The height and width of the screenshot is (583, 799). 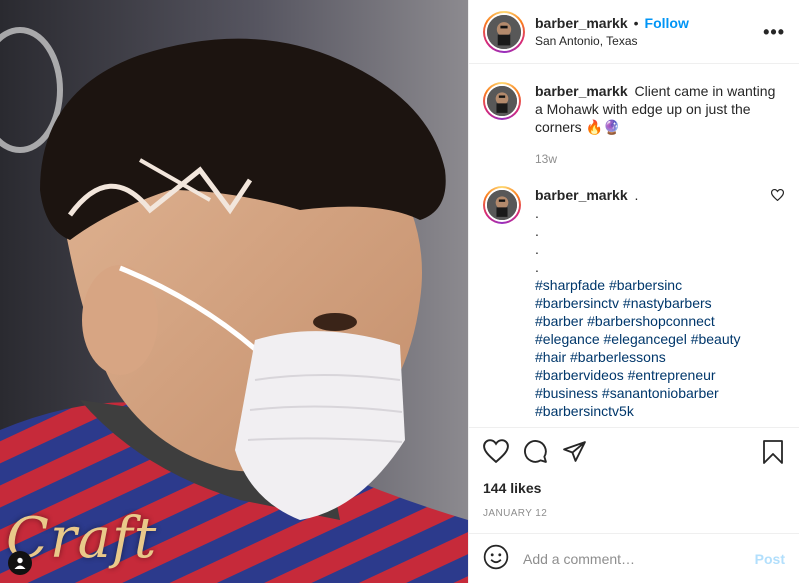 What do you see at coordinates (650, 375) in the screenshot?
I see `hashtag-line: #barbervideos #entrepreneur` at bounding box center [650, 375].